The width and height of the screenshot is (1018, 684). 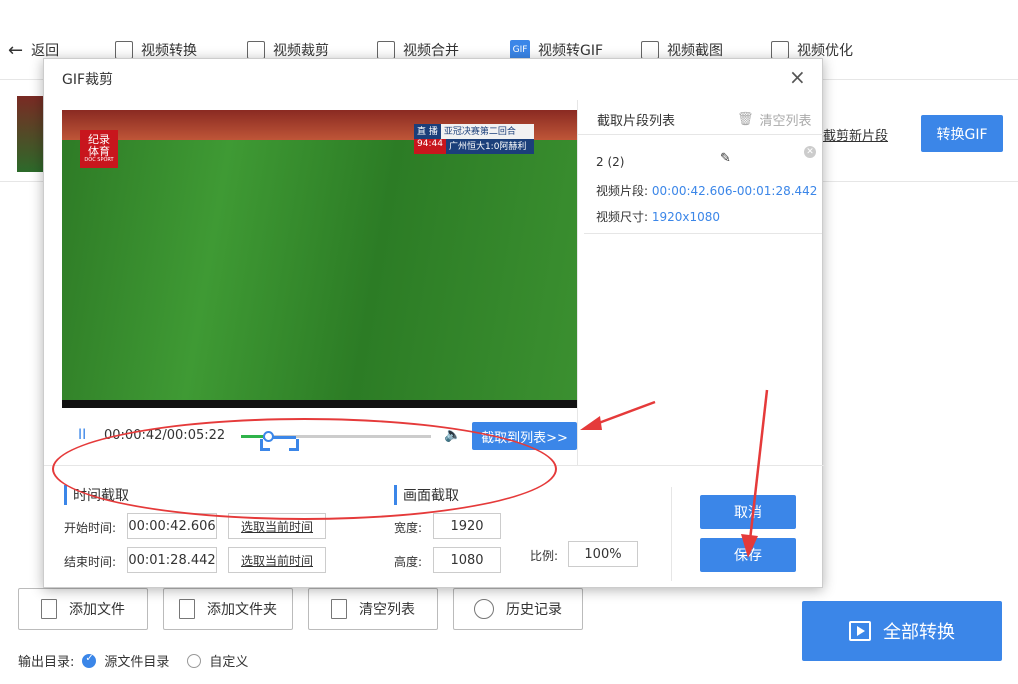 What do you see at coordinates (301, 51) in the screenshot?
I see `nav-label: 视频裁剪` at bounding box center [301, 51].